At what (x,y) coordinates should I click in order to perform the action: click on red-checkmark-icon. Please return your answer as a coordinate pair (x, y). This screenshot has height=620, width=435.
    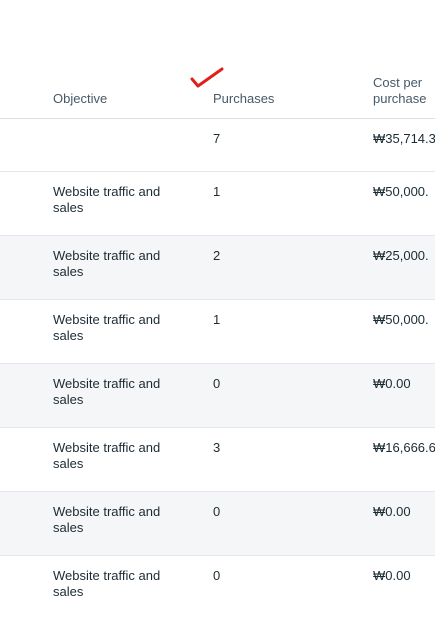
    Looking at the image, I should click on (207, 77).